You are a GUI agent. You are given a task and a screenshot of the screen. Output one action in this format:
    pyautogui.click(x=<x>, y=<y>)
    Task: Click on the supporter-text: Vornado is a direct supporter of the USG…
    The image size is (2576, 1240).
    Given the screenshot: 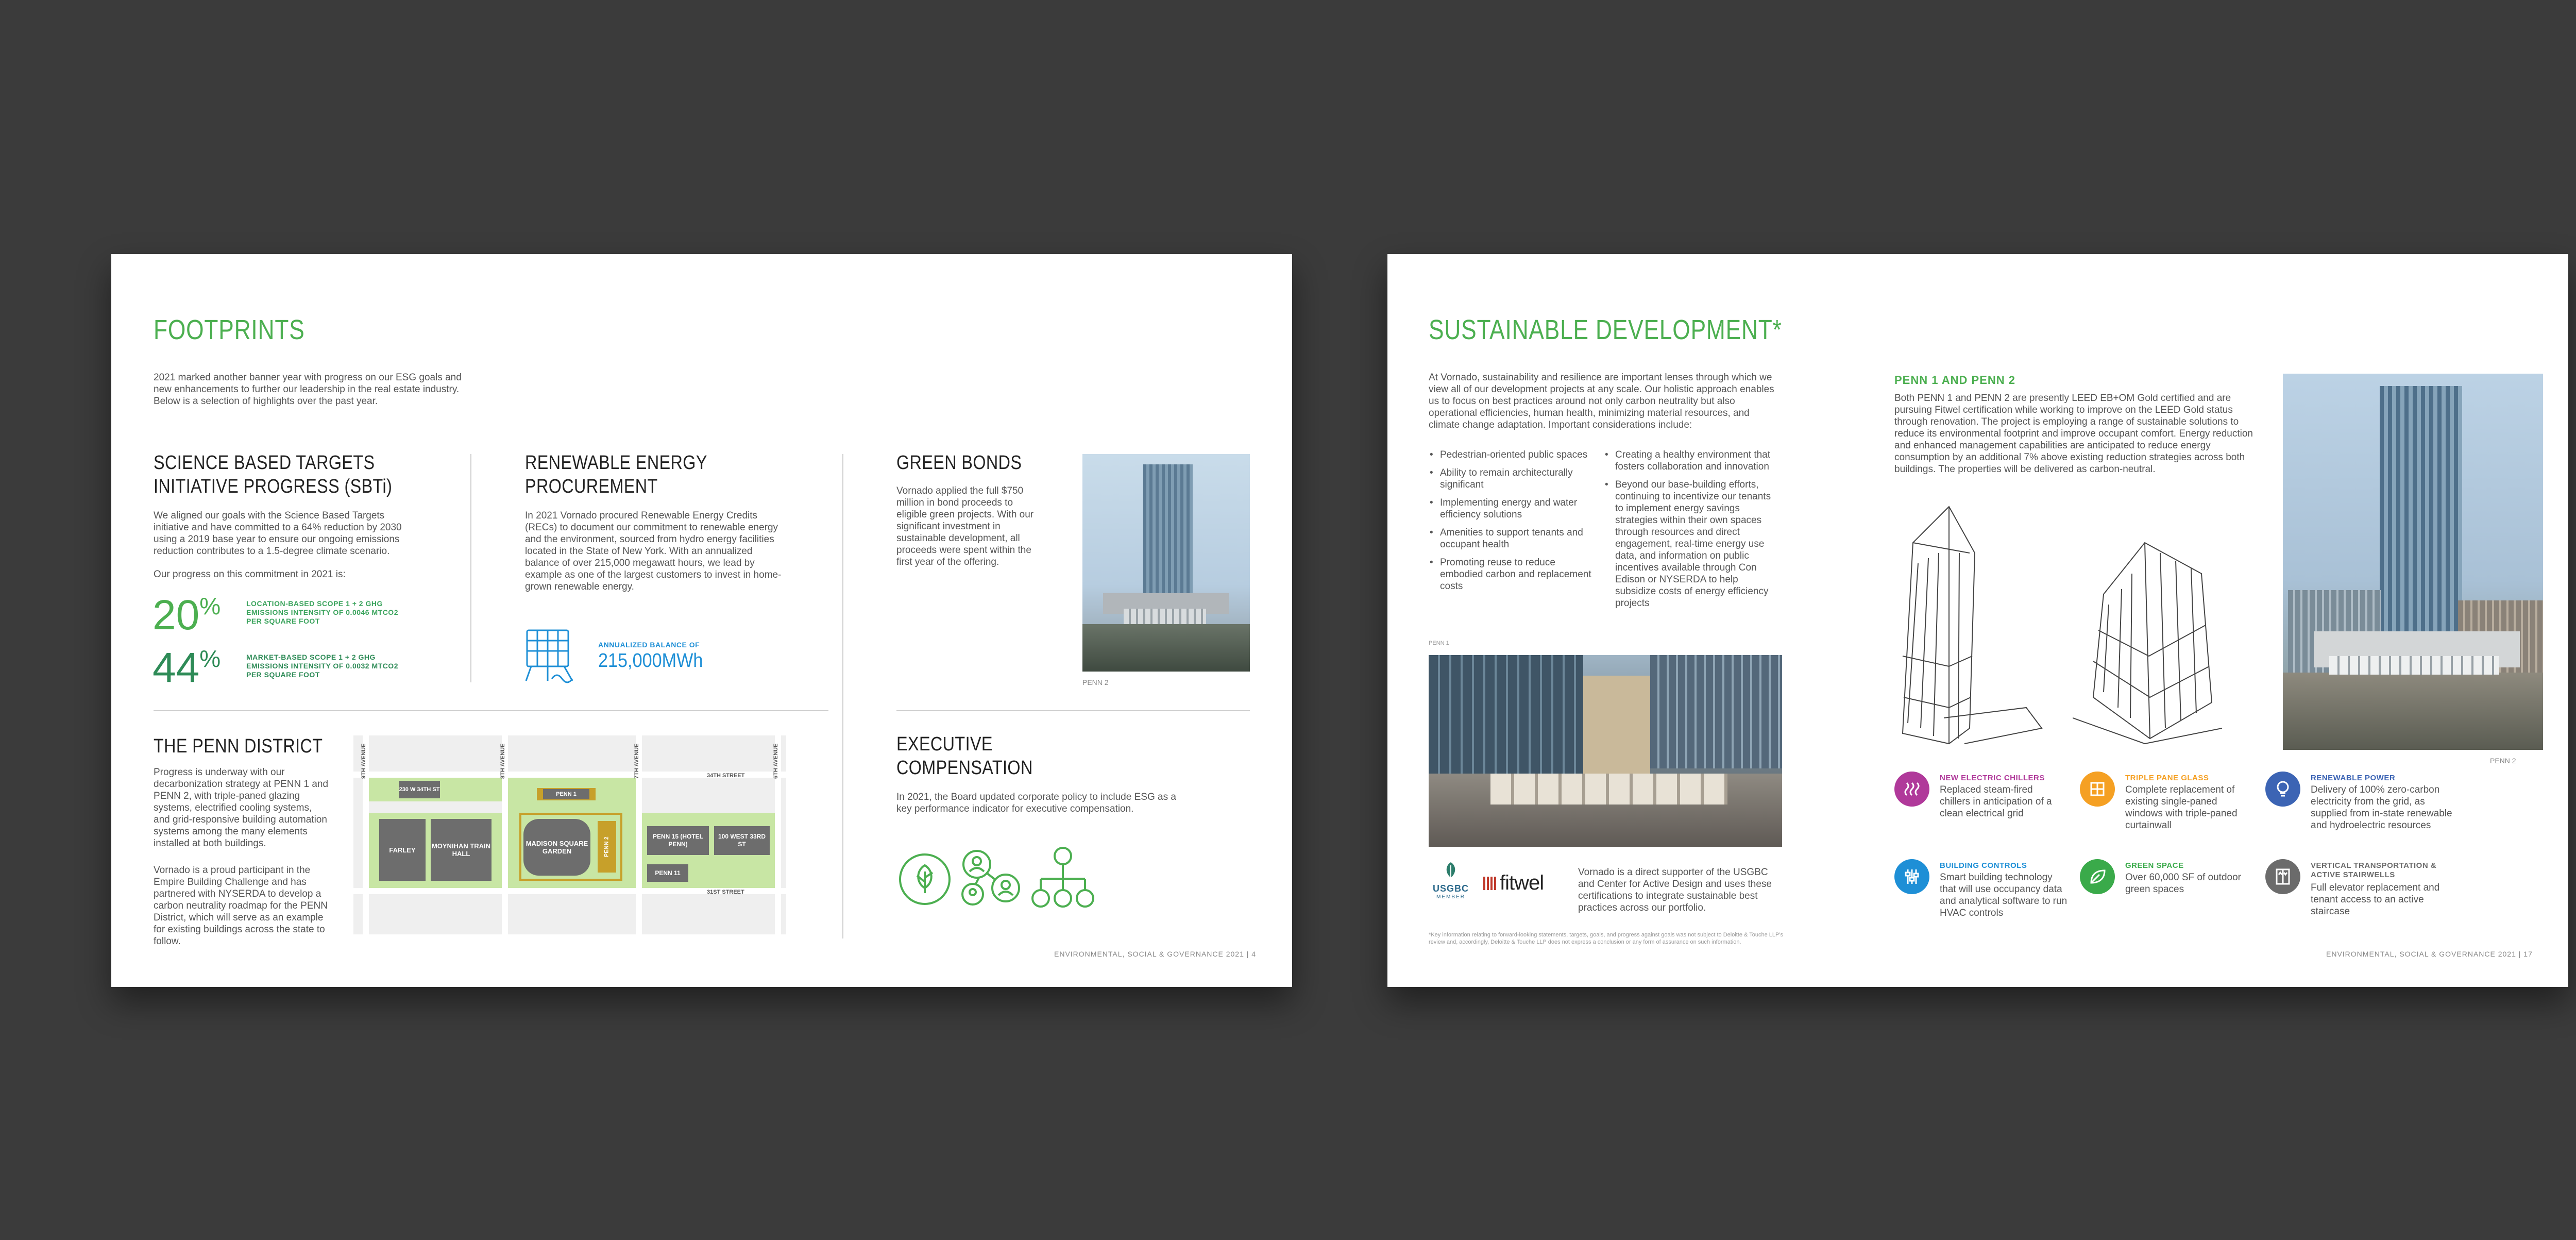 What is the action you would take?
    pyautogui.click(x=1675, y=890)
    